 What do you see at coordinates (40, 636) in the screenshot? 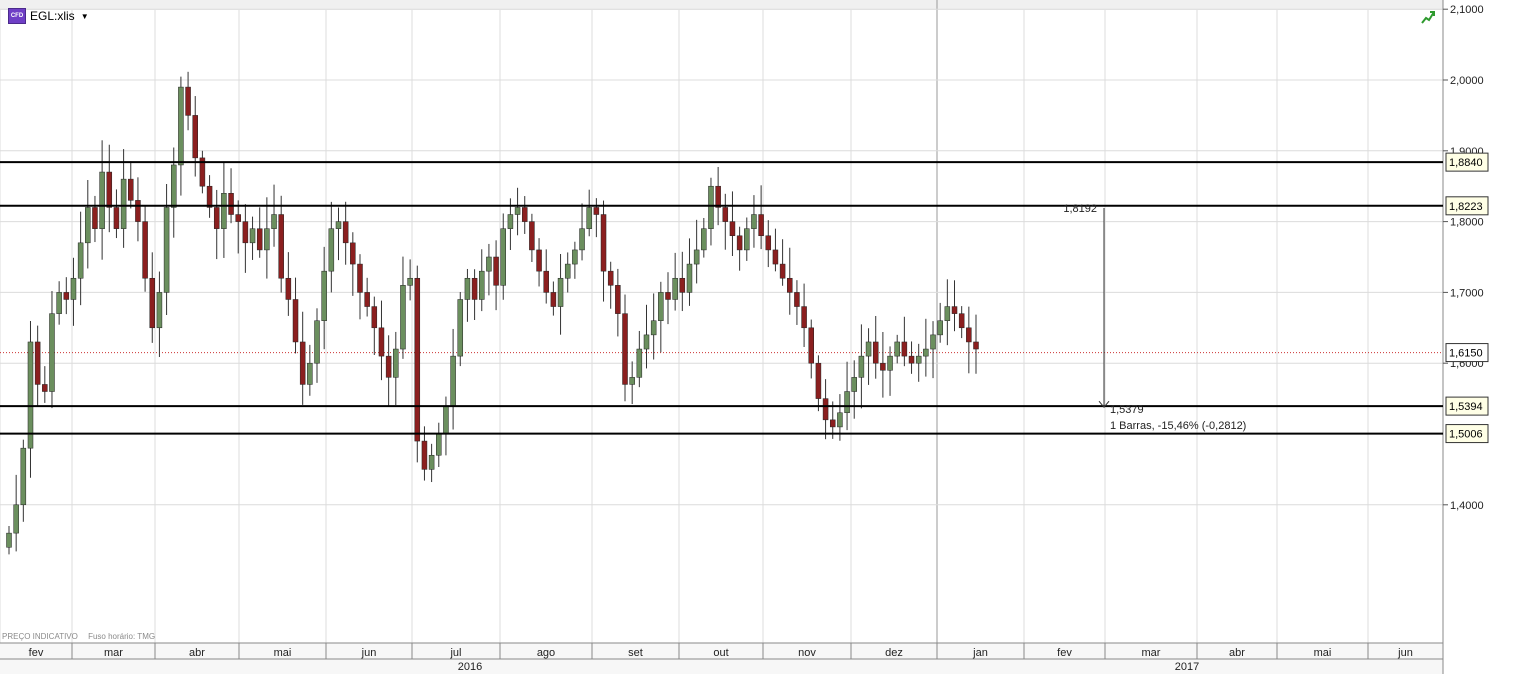
I see `indicative-price-note: PREÇO INDICATIVO` at bounding box center [40, 636].